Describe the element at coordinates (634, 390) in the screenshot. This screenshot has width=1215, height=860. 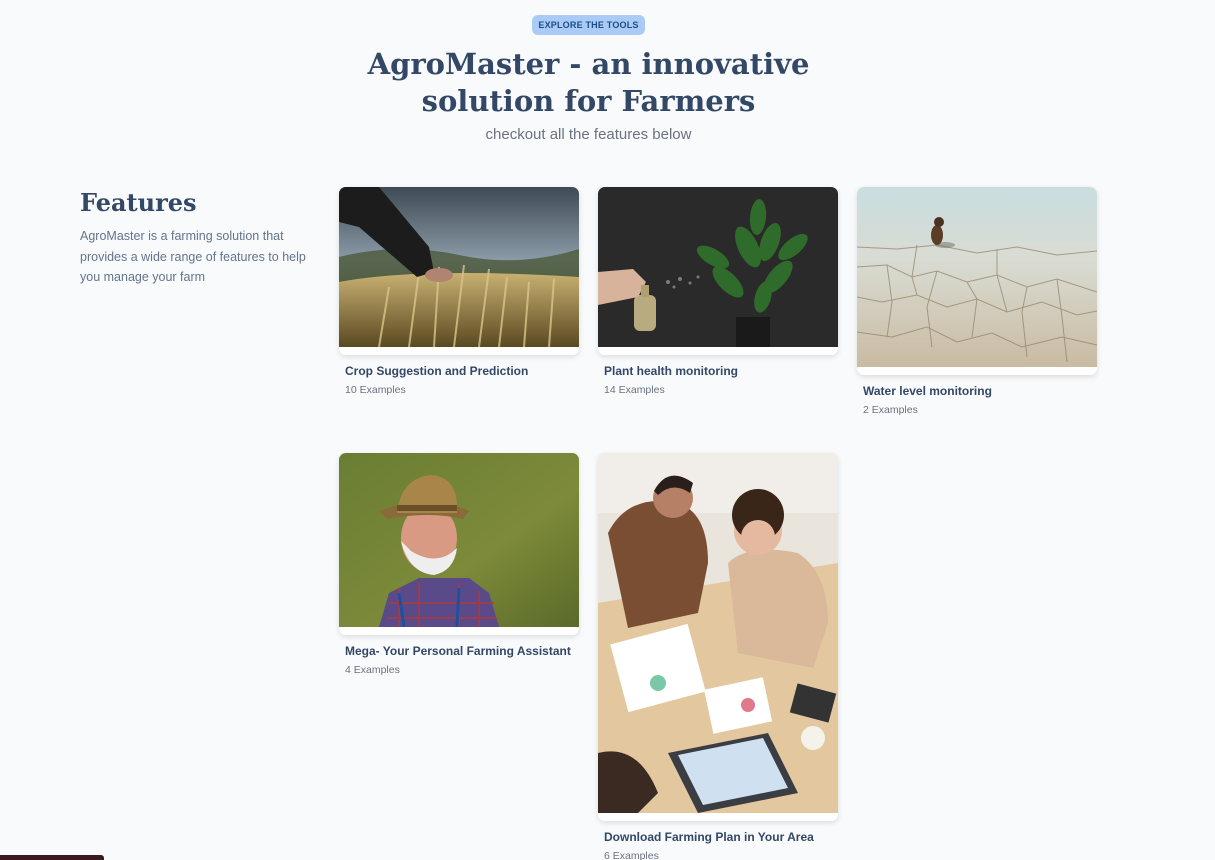
I see `card-examples-count: 14 Examples` at that location.